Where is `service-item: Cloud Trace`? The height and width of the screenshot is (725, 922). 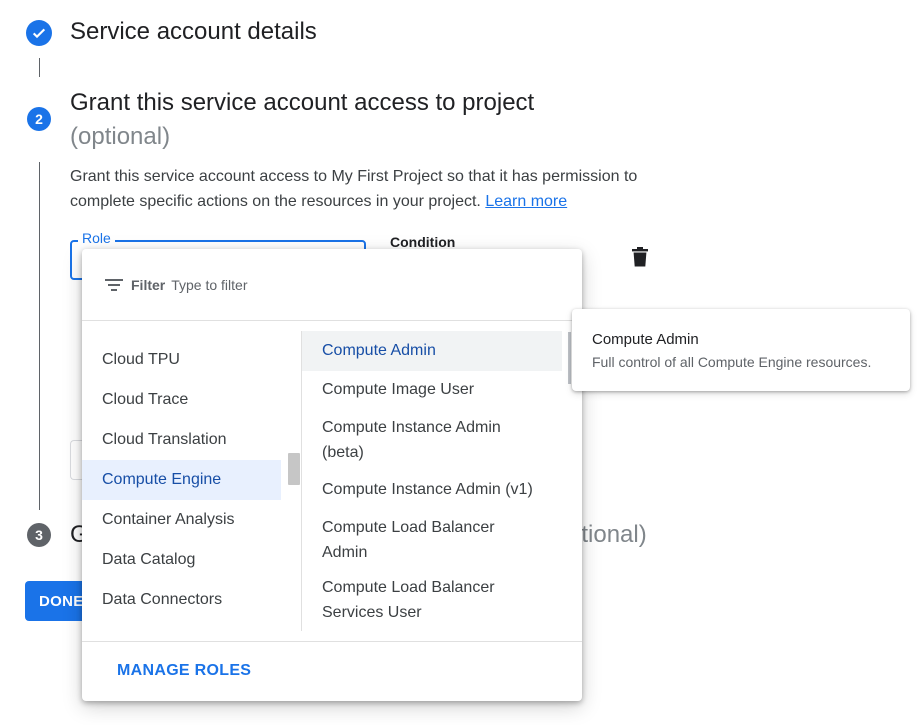 service-item: Cloud Trace is located at coordinates (181, 400).